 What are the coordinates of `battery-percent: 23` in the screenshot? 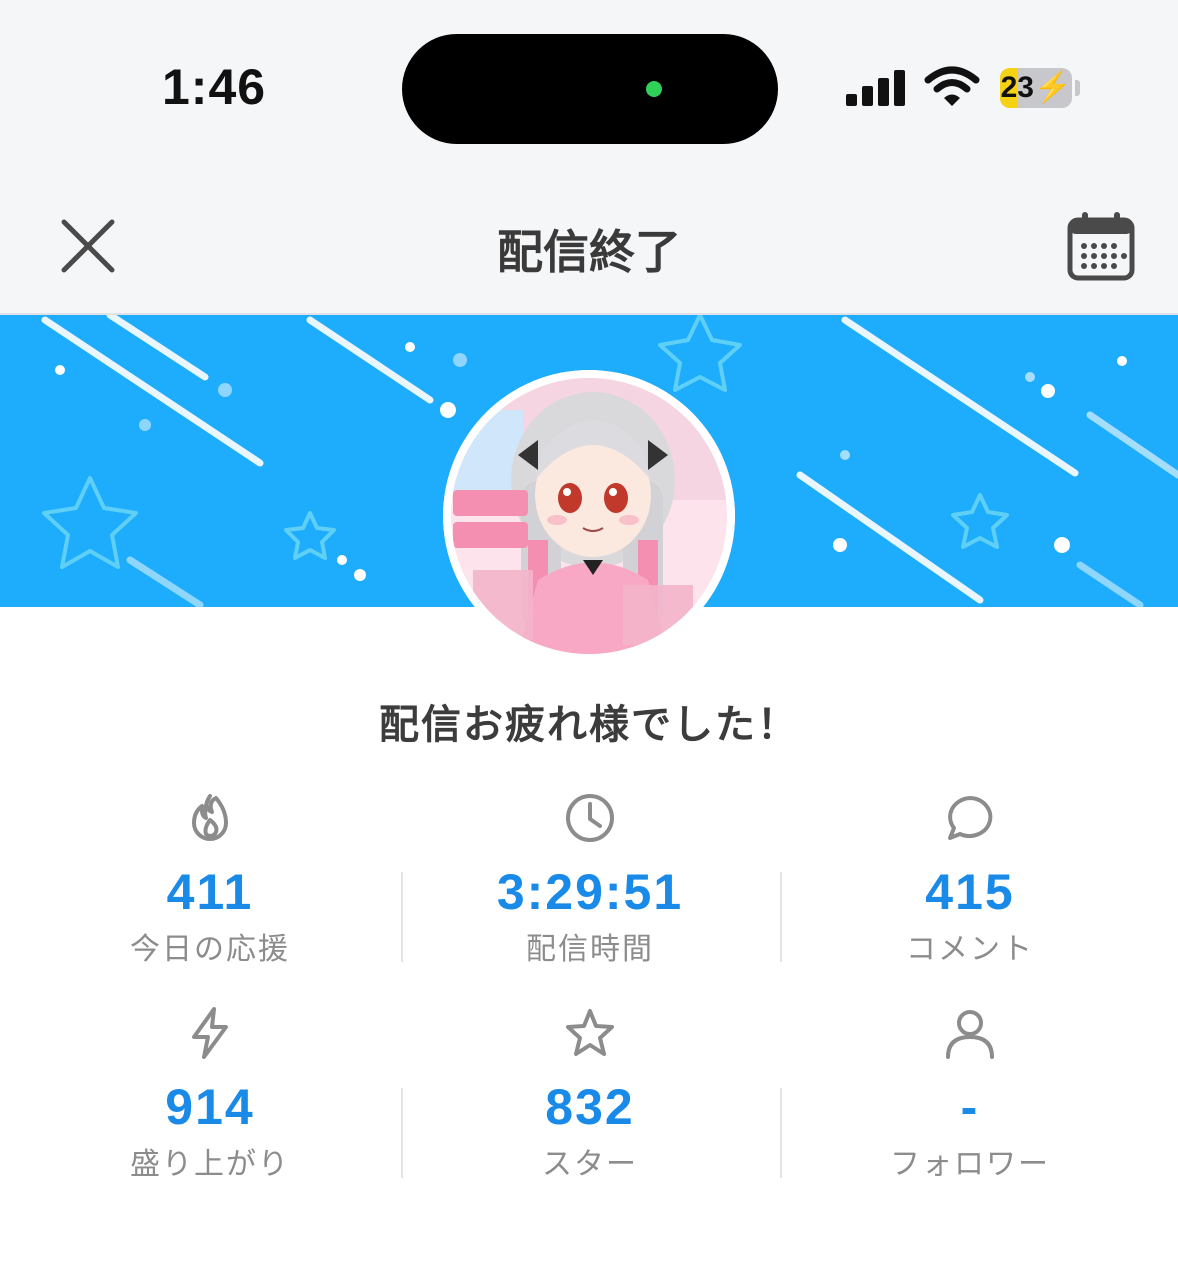 It's located at (1017, 87).